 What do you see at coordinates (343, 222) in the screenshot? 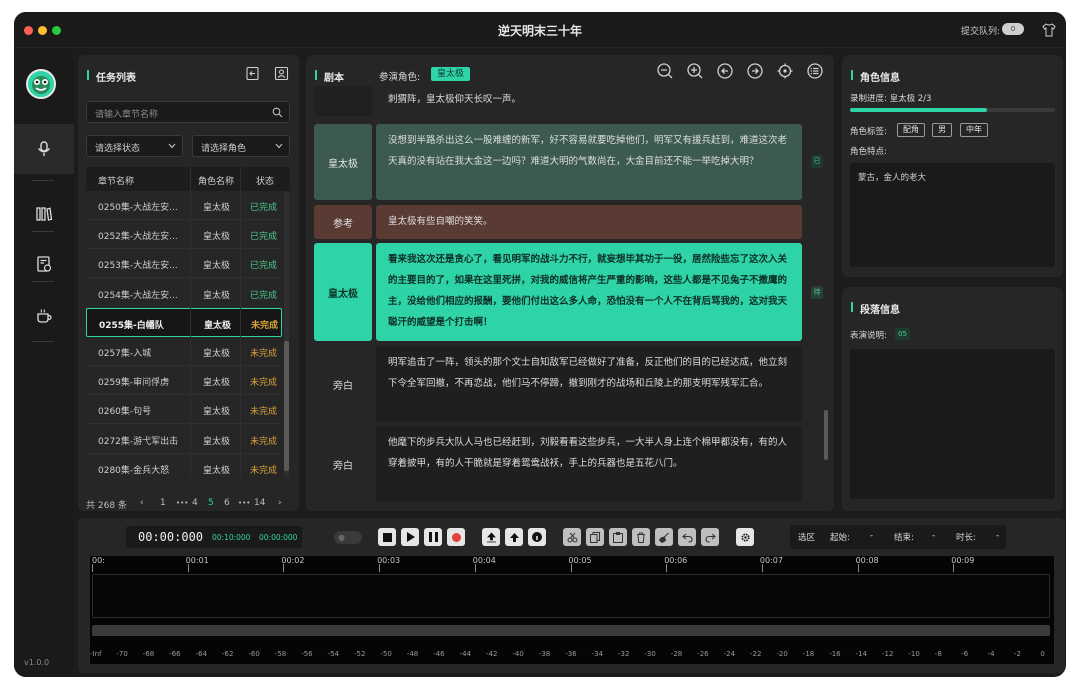
I see `line-role: 参考` at bounding box center [343, 222].